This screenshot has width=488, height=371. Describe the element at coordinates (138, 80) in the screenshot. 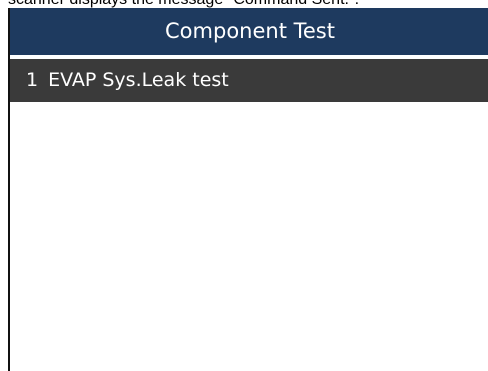

I see `list-item-label: EVAP Sys.Leak test` at that location.